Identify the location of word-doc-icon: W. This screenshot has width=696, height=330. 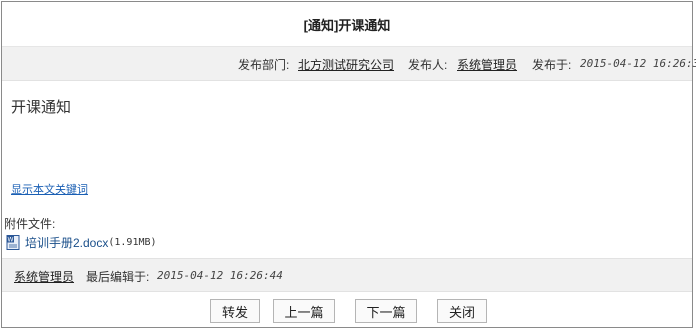
(13, 242).